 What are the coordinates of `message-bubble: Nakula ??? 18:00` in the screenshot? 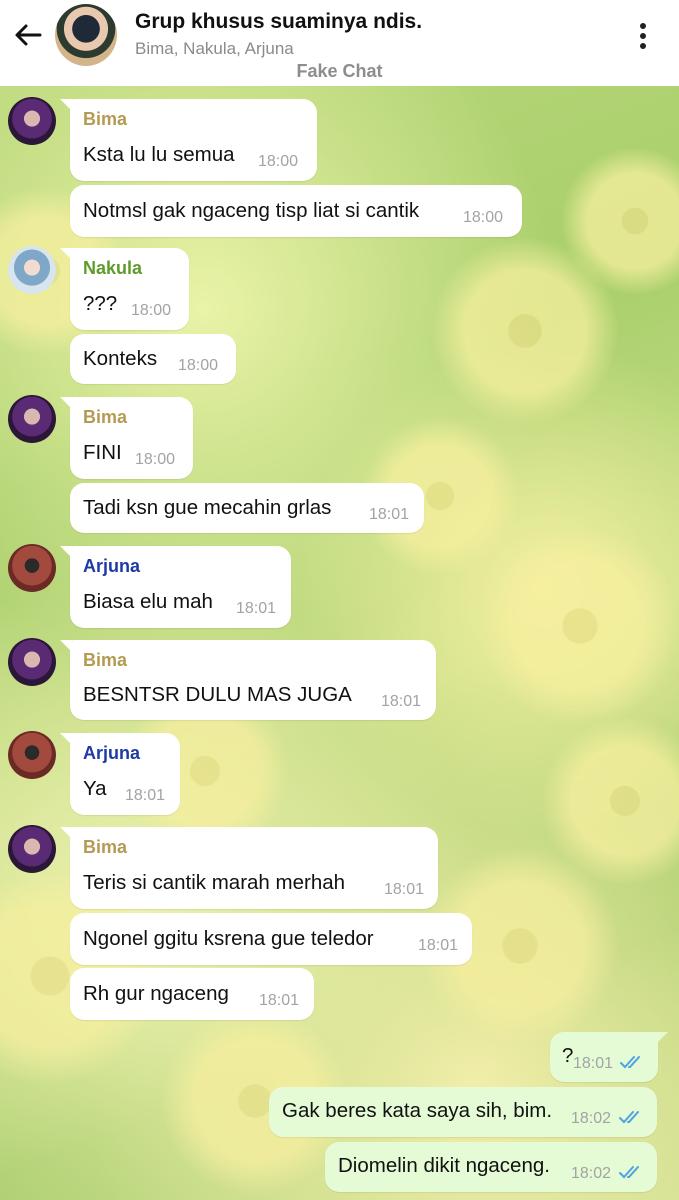 It's located at (124, 289).